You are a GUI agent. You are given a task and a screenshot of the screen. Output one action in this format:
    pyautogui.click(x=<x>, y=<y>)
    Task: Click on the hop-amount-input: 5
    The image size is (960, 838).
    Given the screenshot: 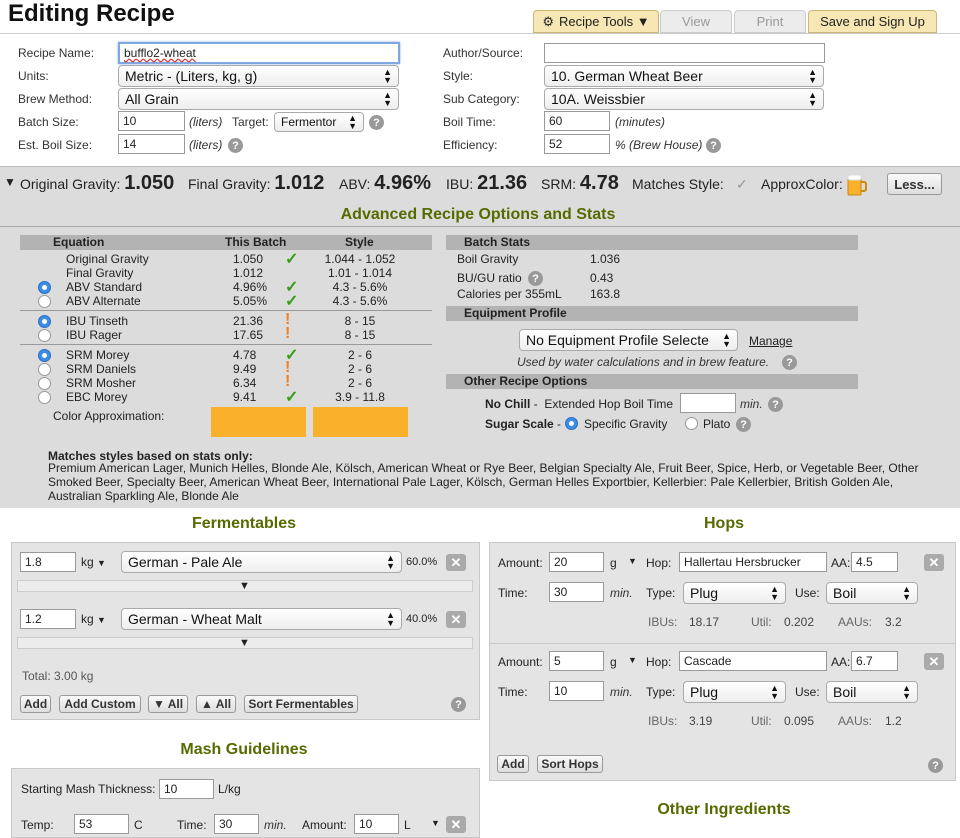 What is the action you would take?
    pyautogui.click(x=576, y=661)
    